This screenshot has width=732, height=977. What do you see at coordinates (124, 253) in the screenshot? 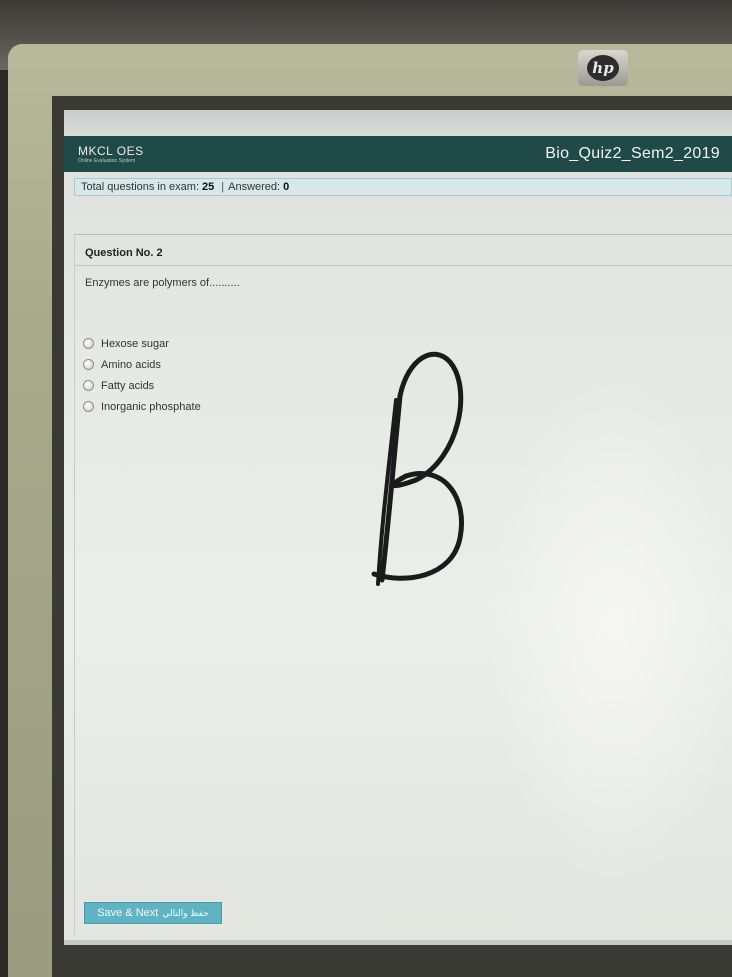
I see `question-number: Question No. 2` at bounding box center [124, 253].